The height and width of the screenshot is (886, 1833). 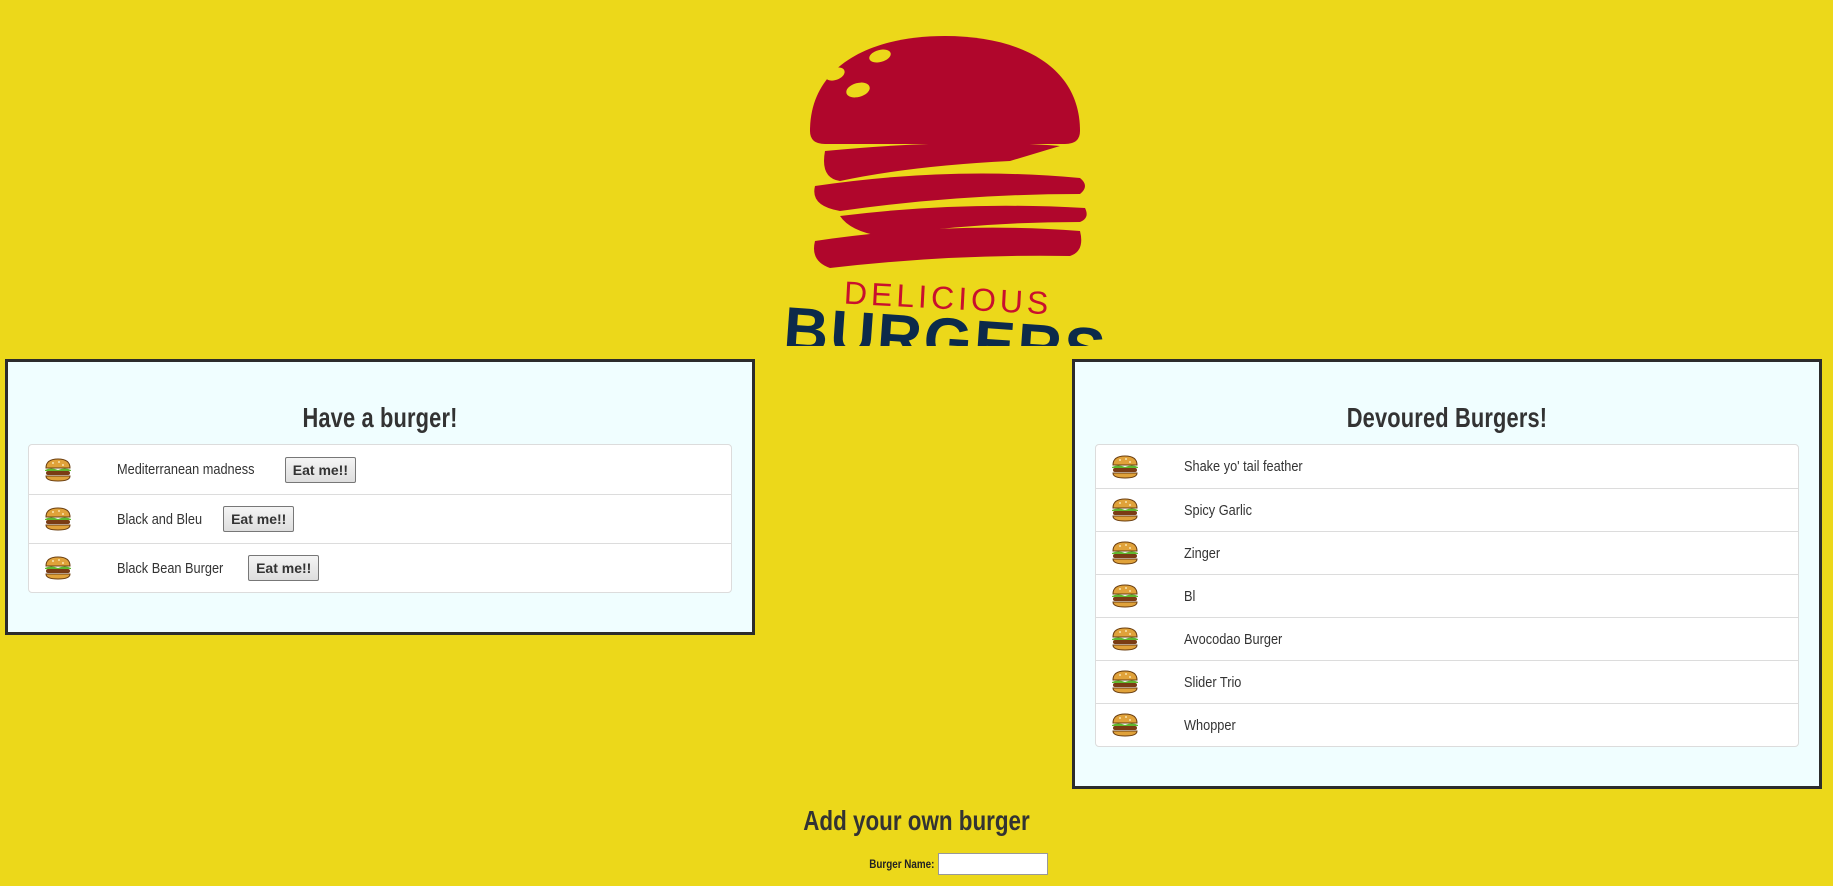 I want to click on list-item: Shake yo' tail feather, so click(x=1447, y=466).